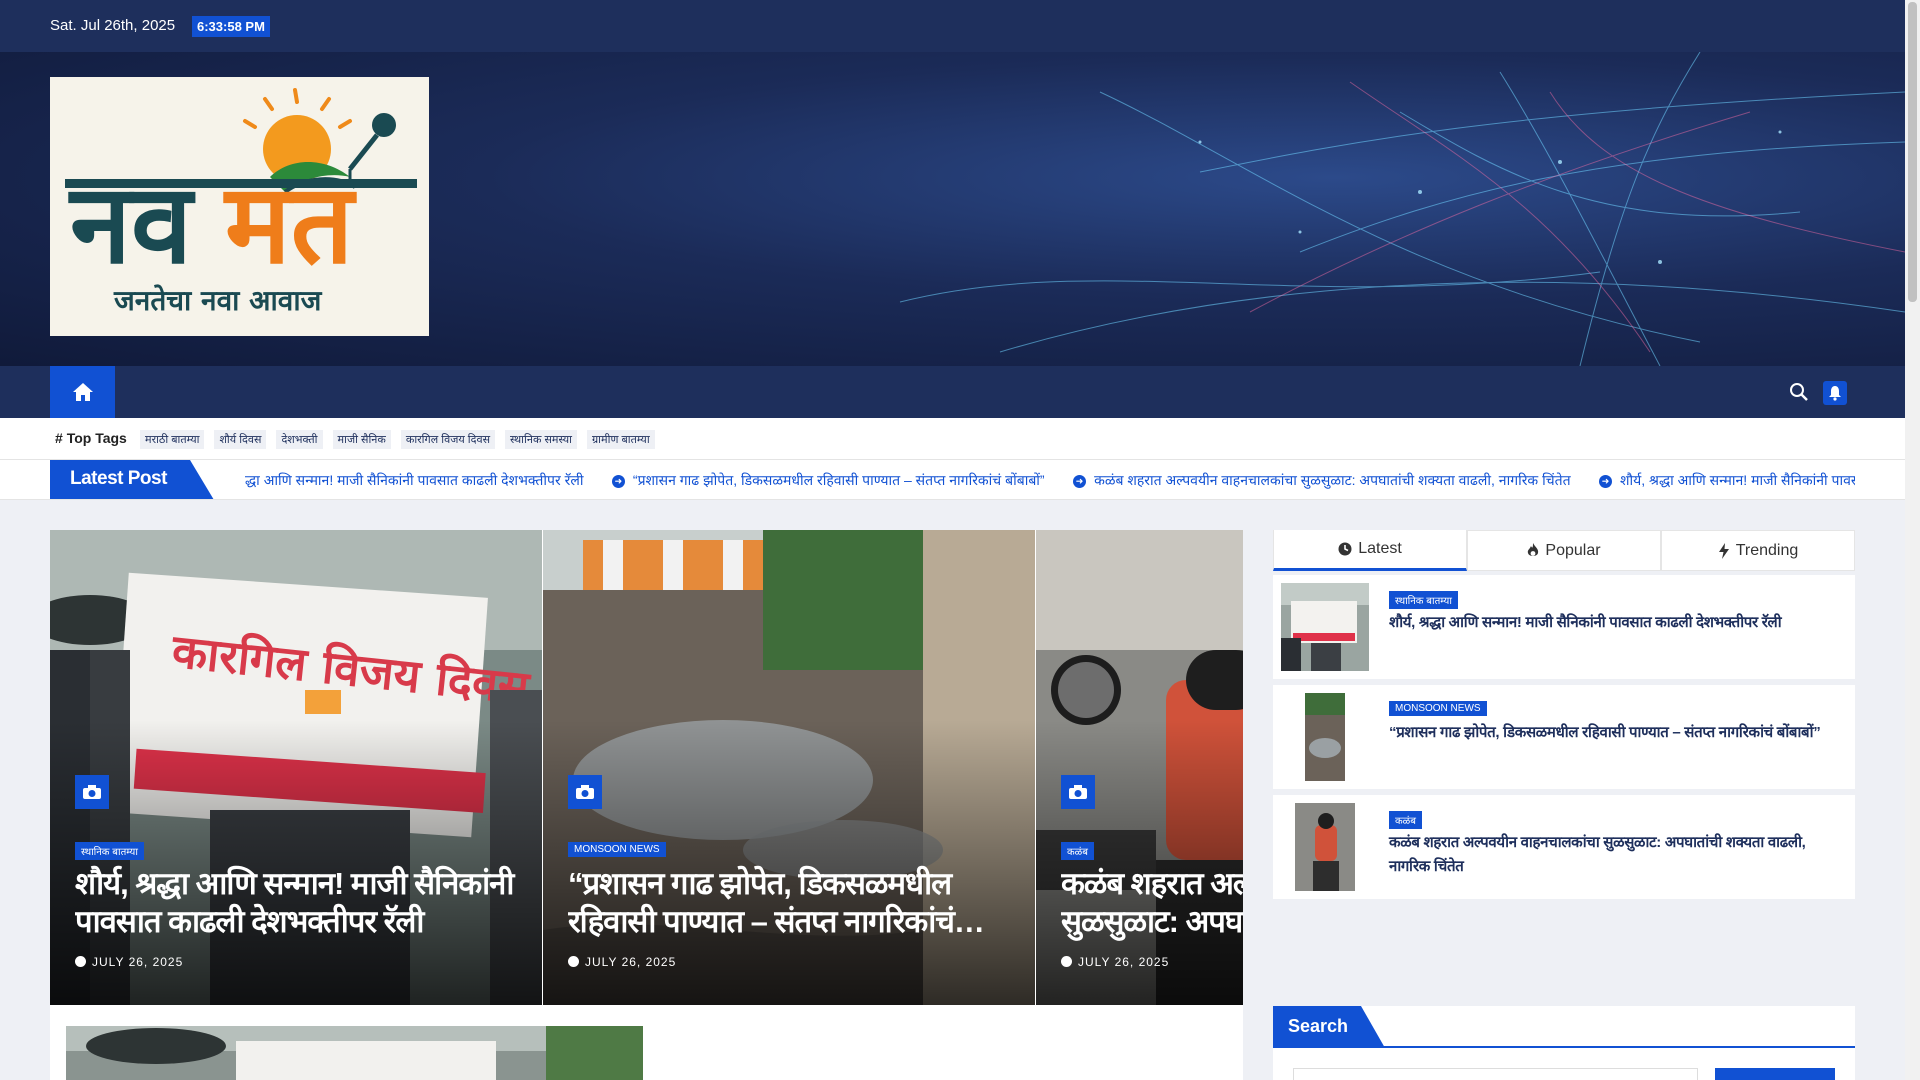 This screenshot has height=1080, width=1920. I want to click on fire-icon, so click(1533, 549).